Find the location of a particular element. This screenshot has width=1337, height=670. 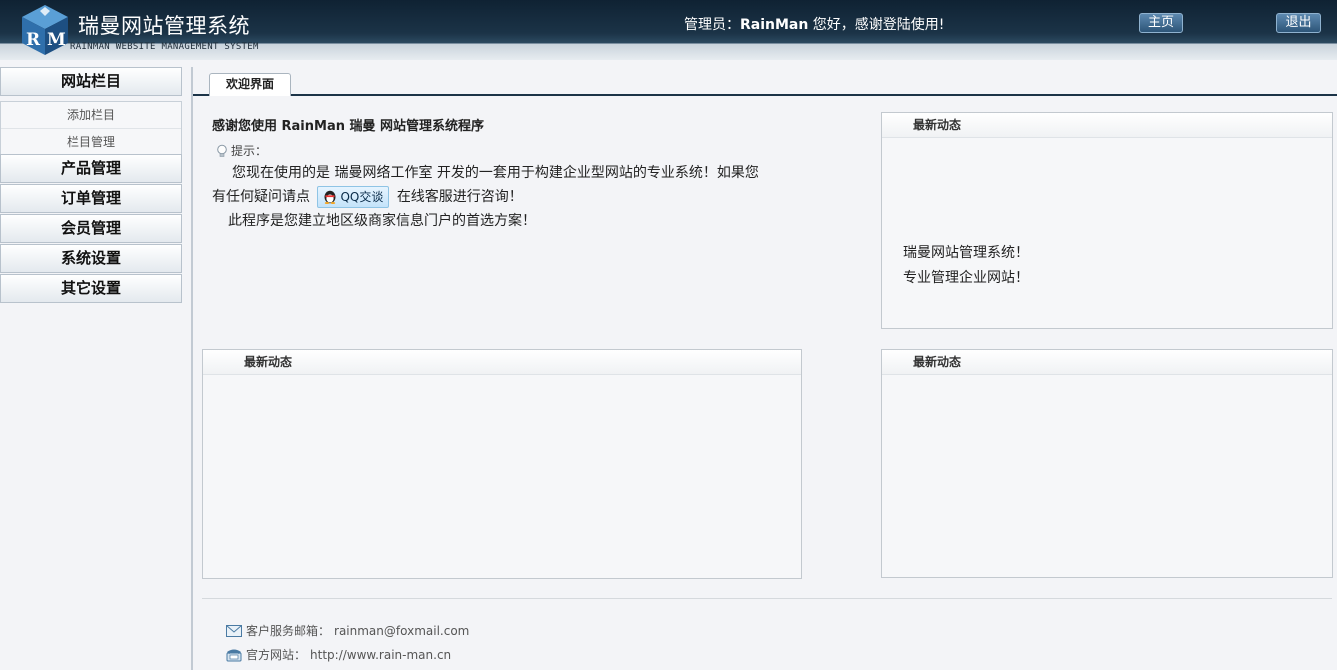

welcome-line-2-before: 有任何疑问请点 is located at coordinates (261, 197).